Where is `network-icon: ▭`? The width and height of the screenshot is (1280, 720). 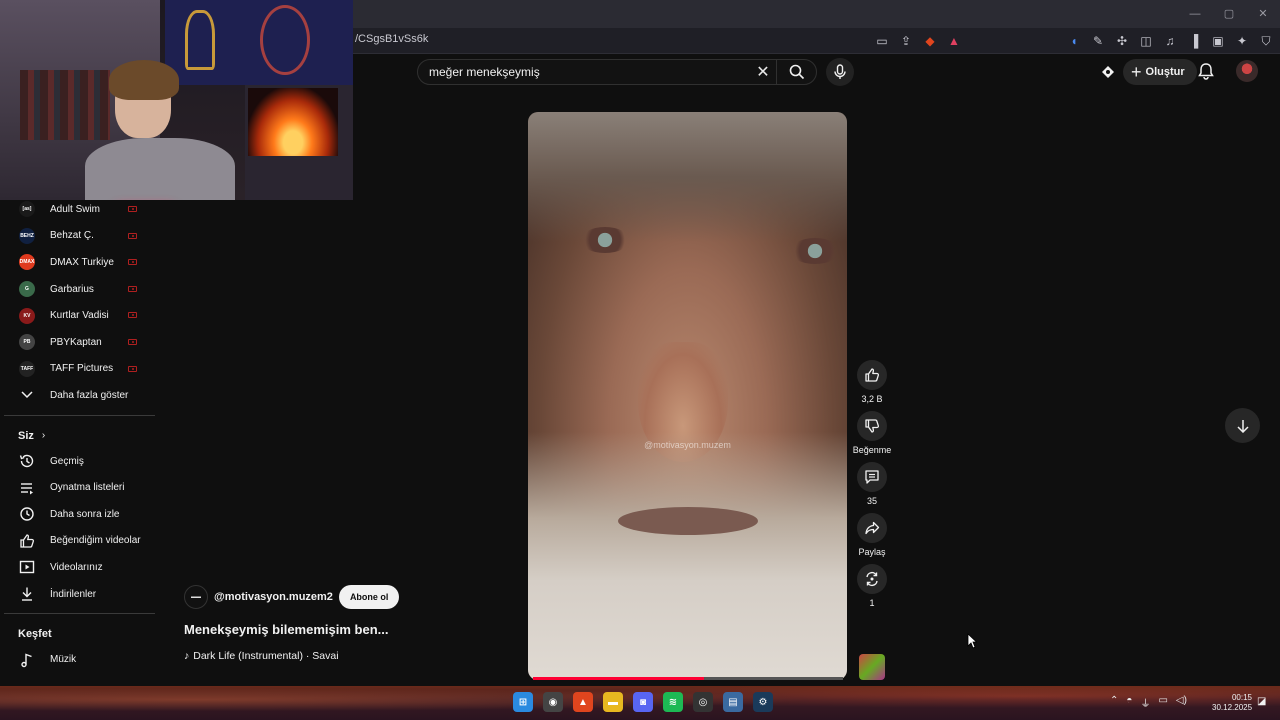 network-icon: ▭ is located at coordinates (1162, 702).